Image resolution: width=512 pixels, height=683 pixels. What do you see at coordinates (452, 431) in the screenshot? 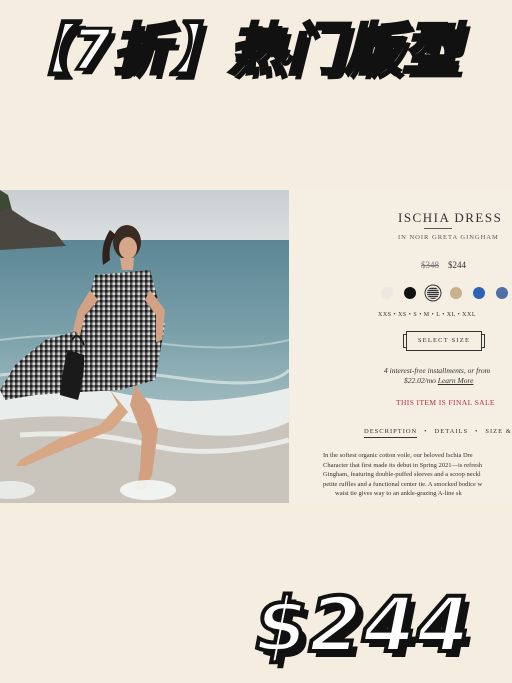
I see `tab-details: DETAILS` at bounding box center [452, 431].